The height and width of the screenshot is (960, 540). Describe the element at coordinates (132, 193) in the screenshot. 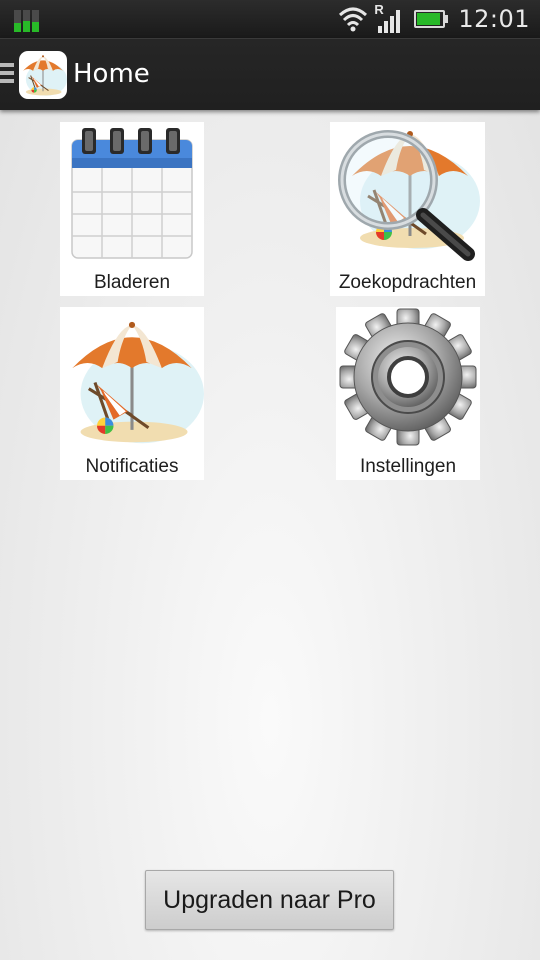

I see `calendar-icon` at that location.